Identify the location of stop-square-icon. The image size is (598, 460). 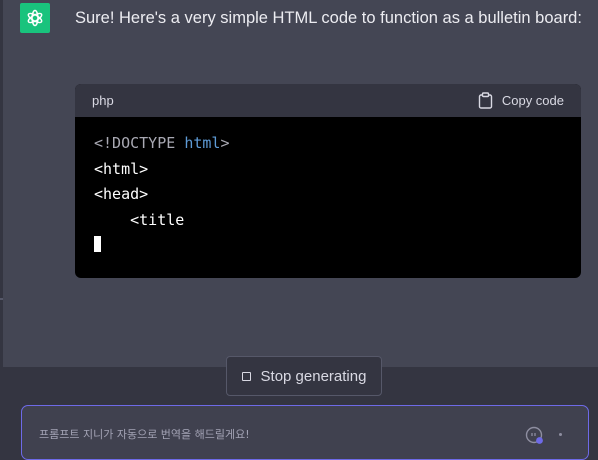
(246, 376).